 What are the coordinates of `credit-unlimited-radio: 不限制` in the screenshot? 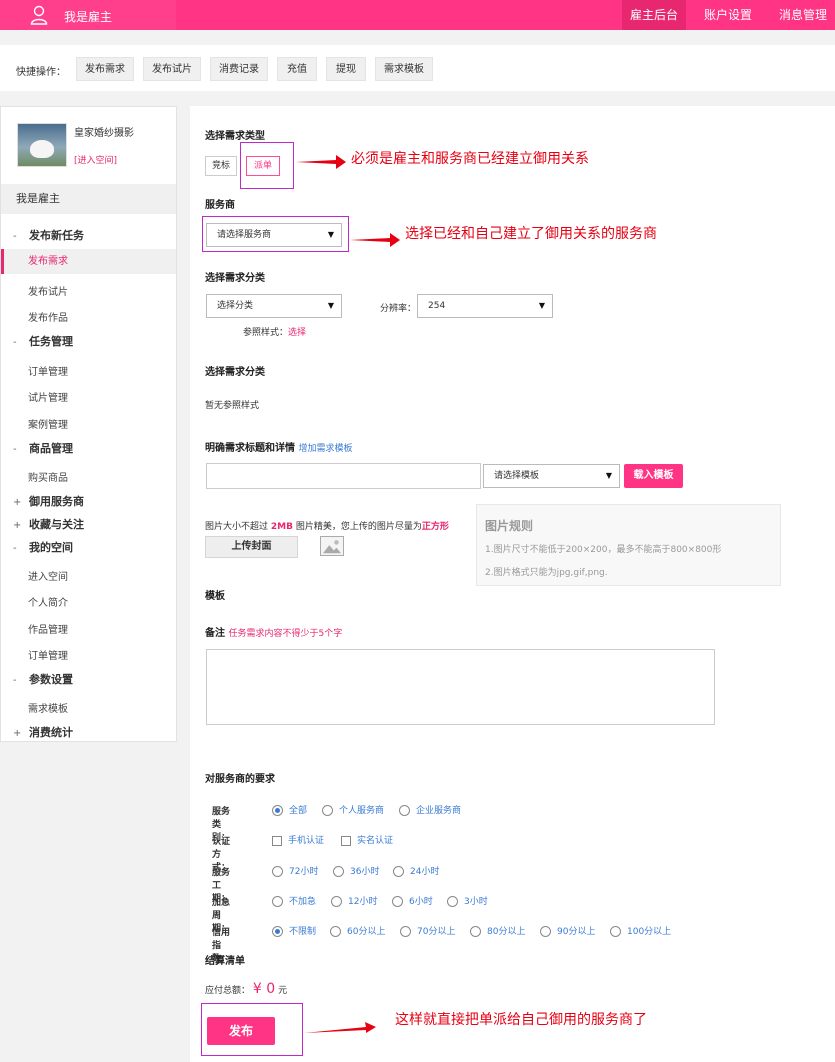 It's located at (294, 930).